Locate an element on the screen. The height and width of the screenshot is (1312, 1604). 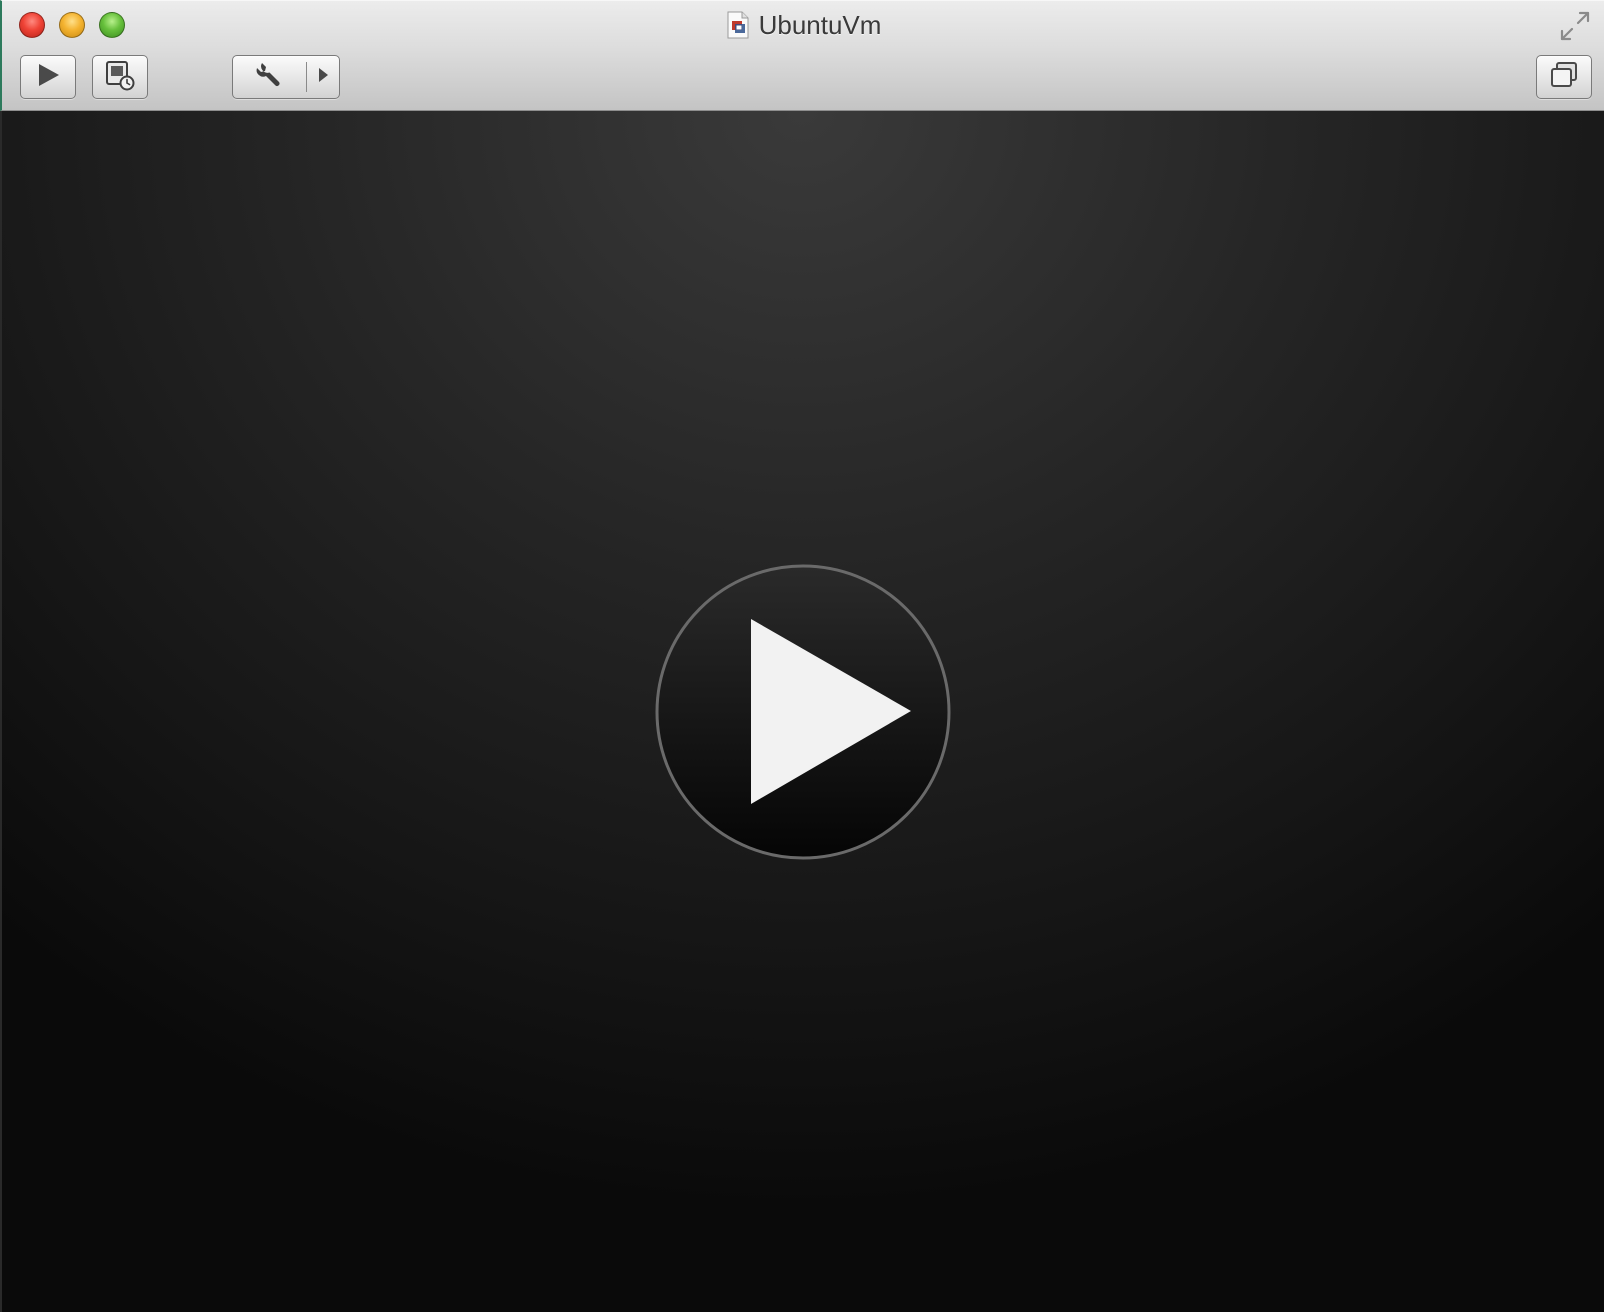
snapshot-button is located at coordinates (120, 77).